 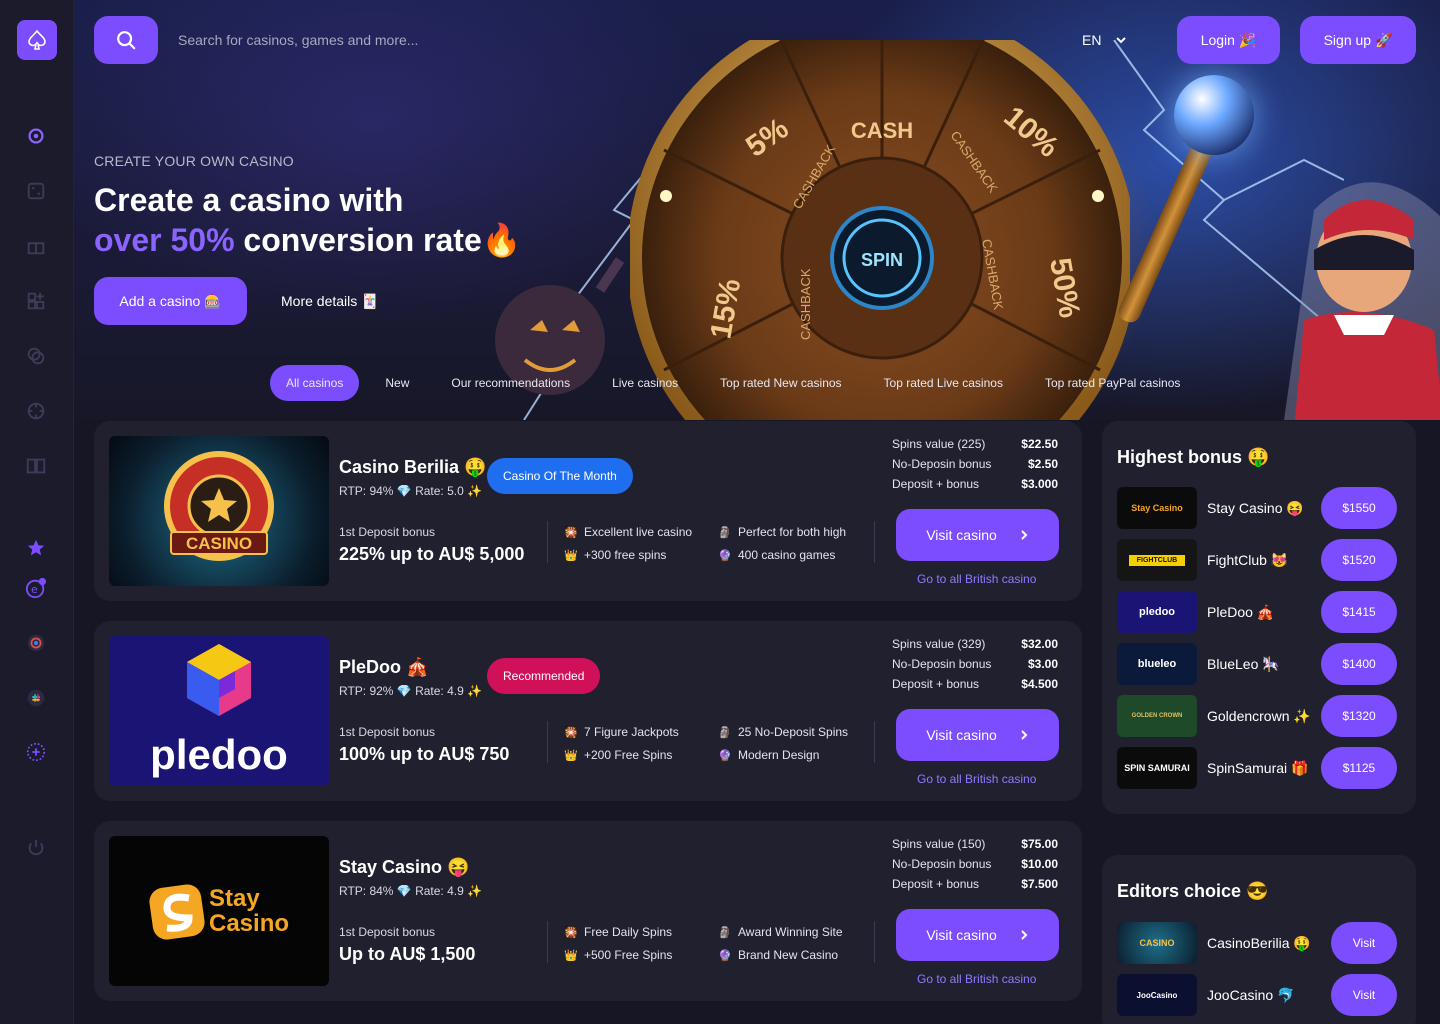 What do you see at coordinates (1359, 664) in the screenshot?
I see `bonus-button: $1400` at bounding box center [1359, 664].